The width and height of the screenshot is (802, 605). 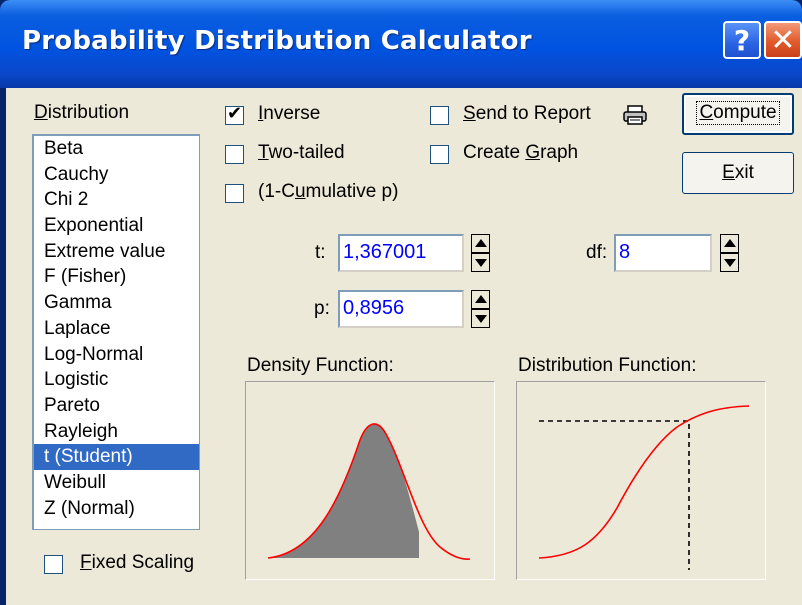 I want to click on two-tailed-label: Two-tailed, so click(x=301, y=152).